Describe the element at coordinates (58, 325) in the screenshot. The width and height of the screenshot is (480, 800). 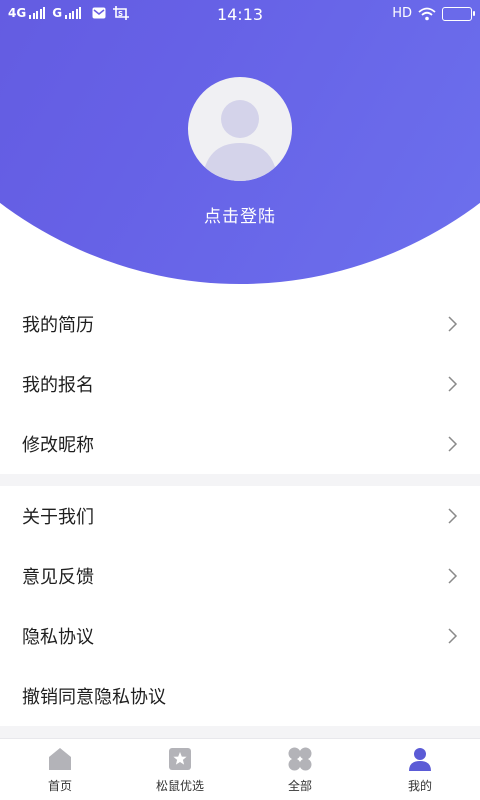
I see `menu-item-label: 我的简历` at that location.